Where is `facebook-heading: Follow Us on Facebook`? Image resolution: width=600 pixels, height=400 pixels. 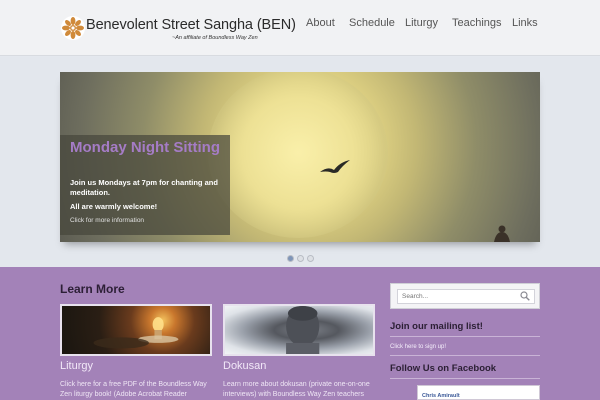 facebook-heading: Follow Us on Facebook is located at coordinates (443, 368).